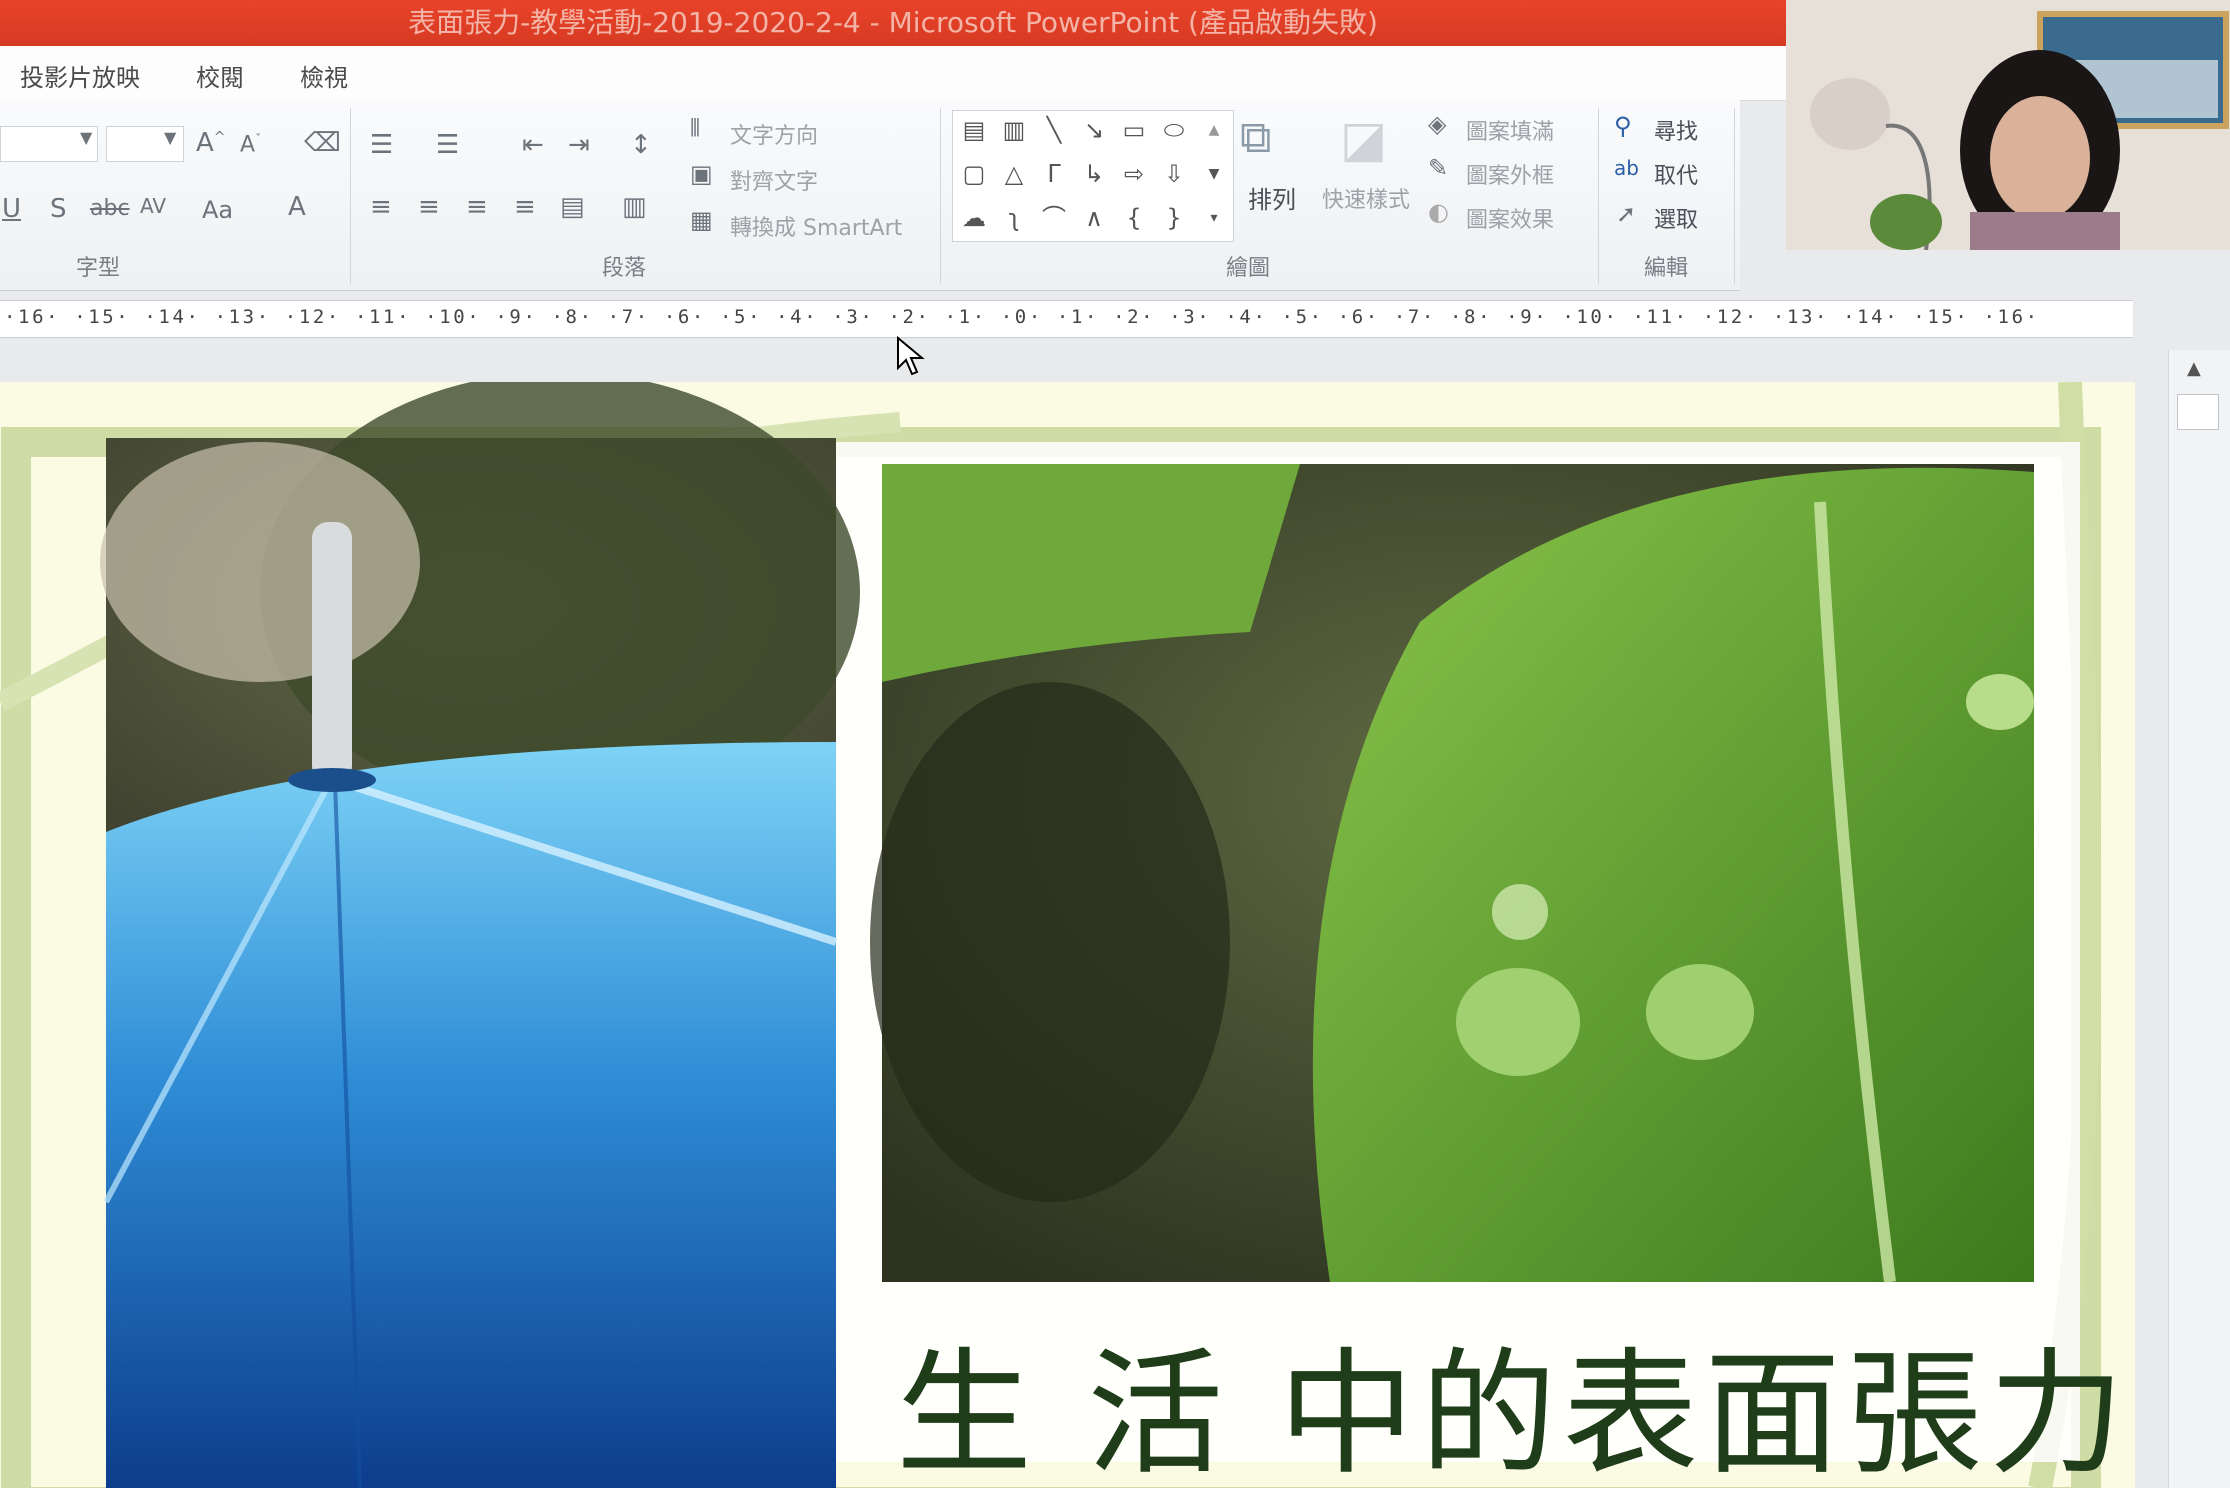  Describe the element at coordinates (1513, 1396) in the screenshot. I see `slide-title: 生 活 中的表面張力` at that location.